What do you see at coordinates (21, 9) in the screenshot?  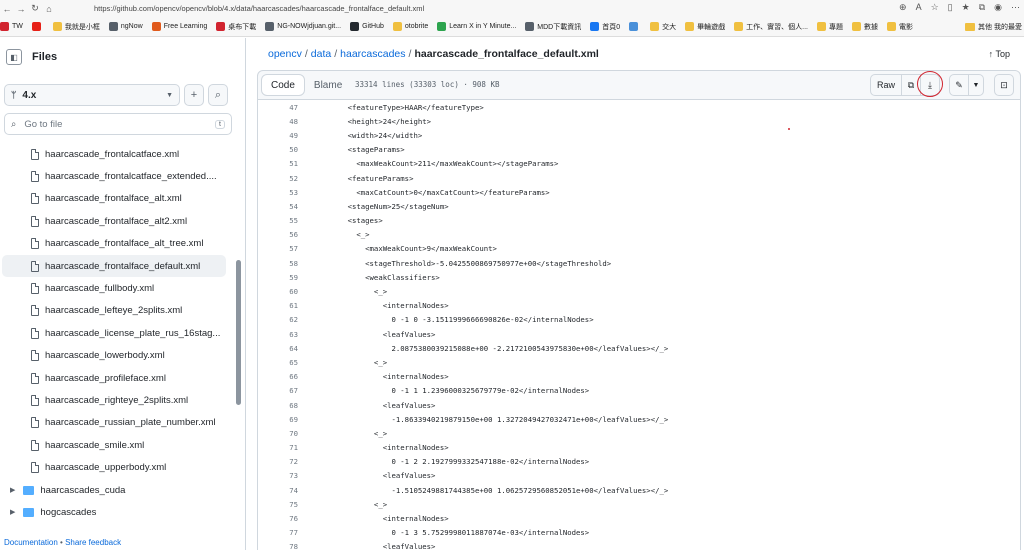 I see `forward-icon: →` at bounding box center [21, 9].